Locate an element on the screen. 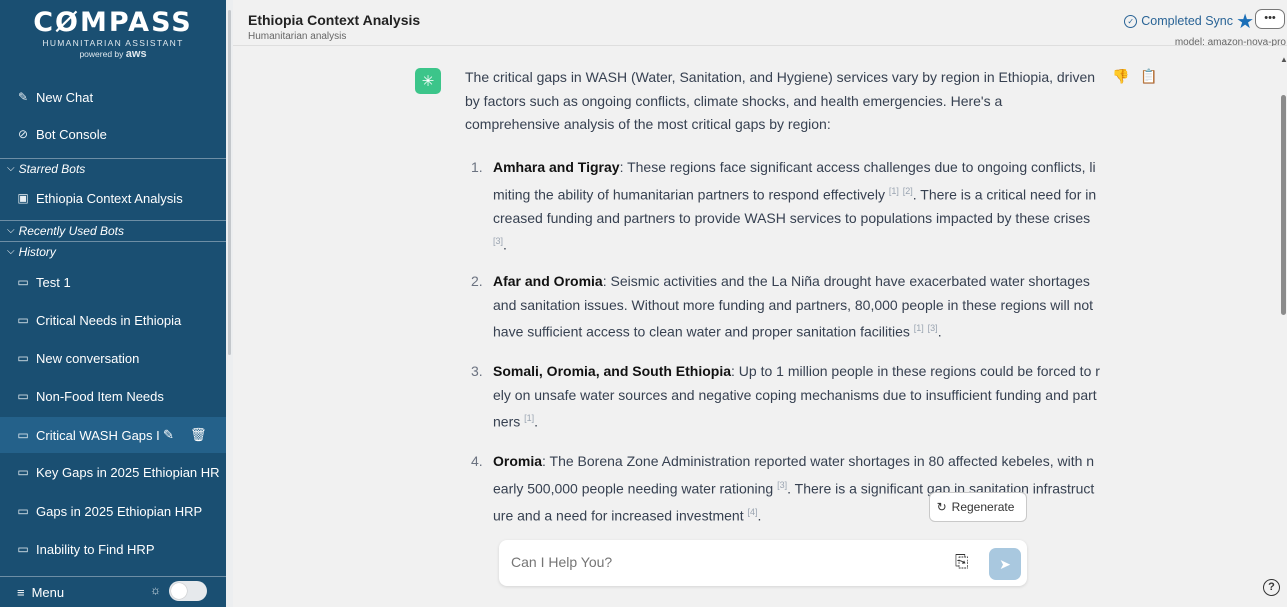 This screenshot has height=607, width=1287. history-item: ▭ Gaps in 2025 Ethiopian HRP is located at coordinates (113, 511).